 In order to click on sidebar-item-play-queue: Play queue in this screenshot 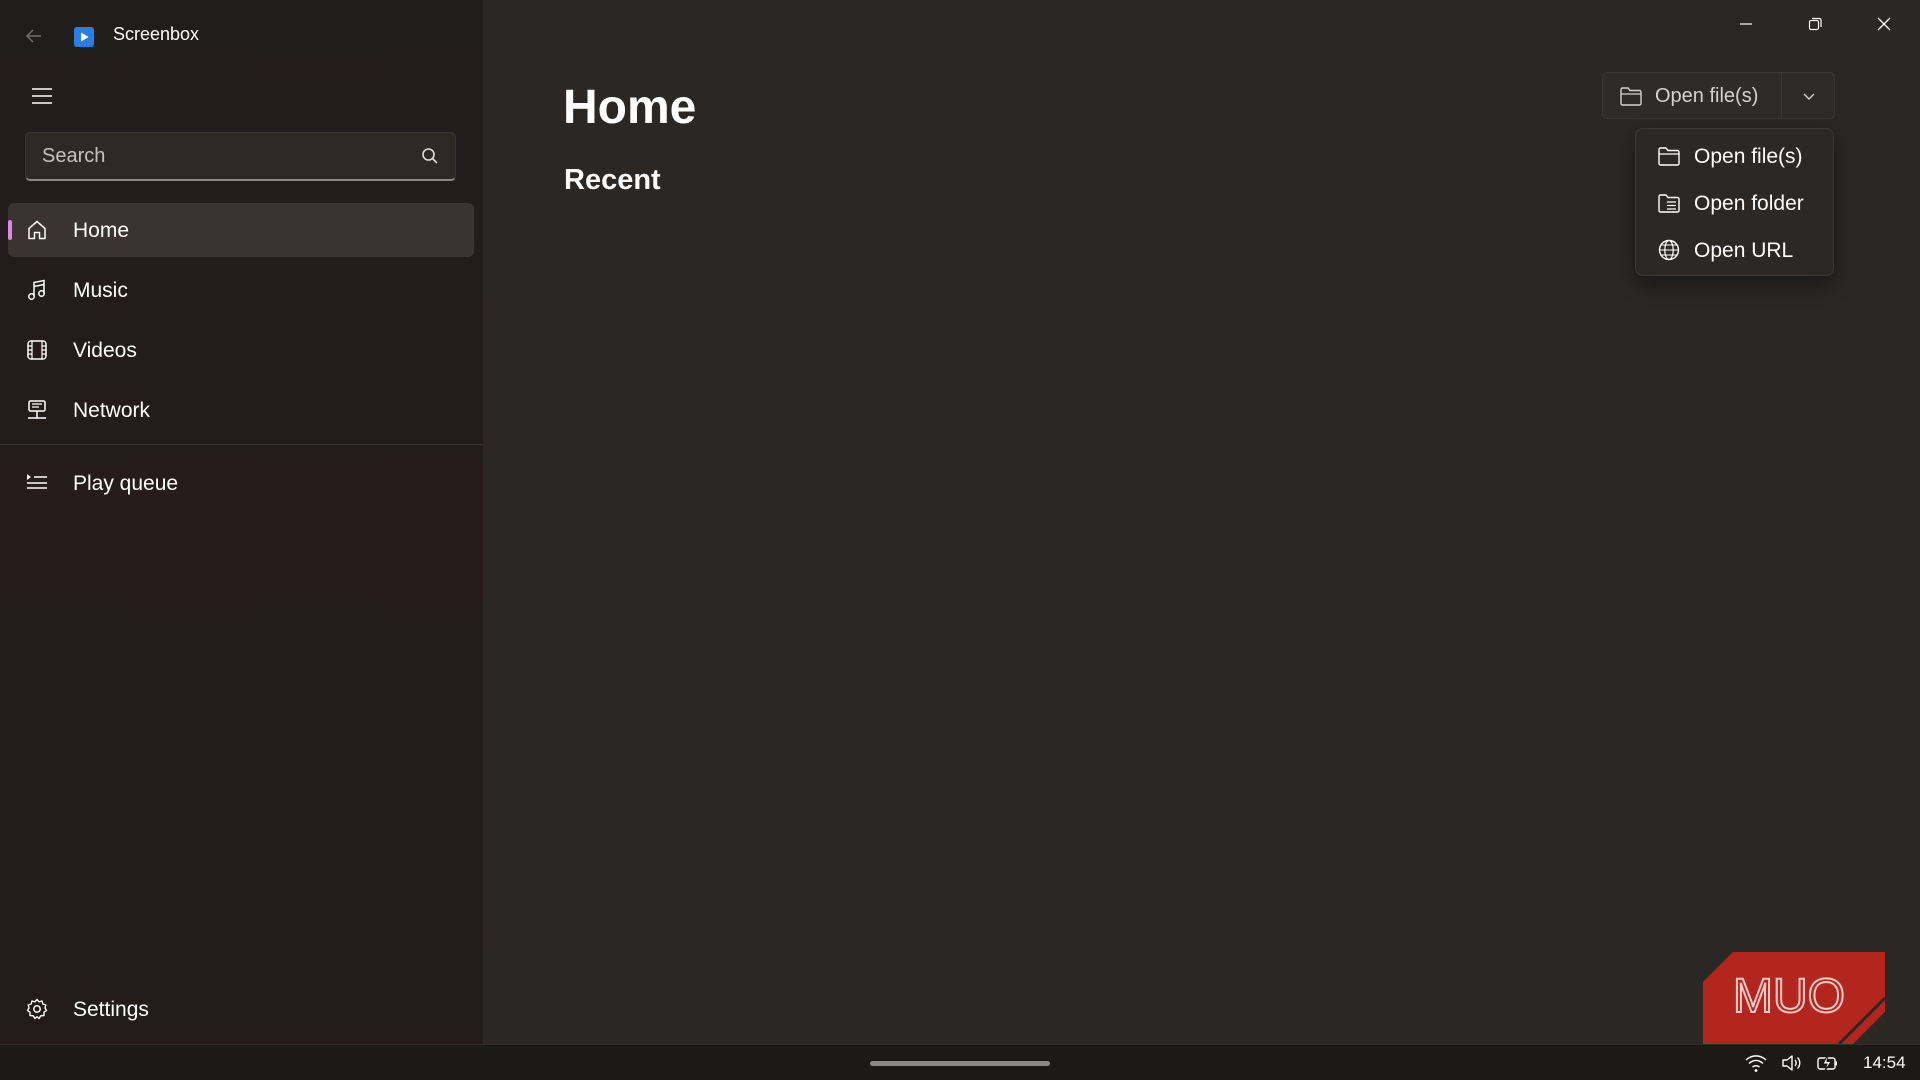, I will do `click(241, 483)`.